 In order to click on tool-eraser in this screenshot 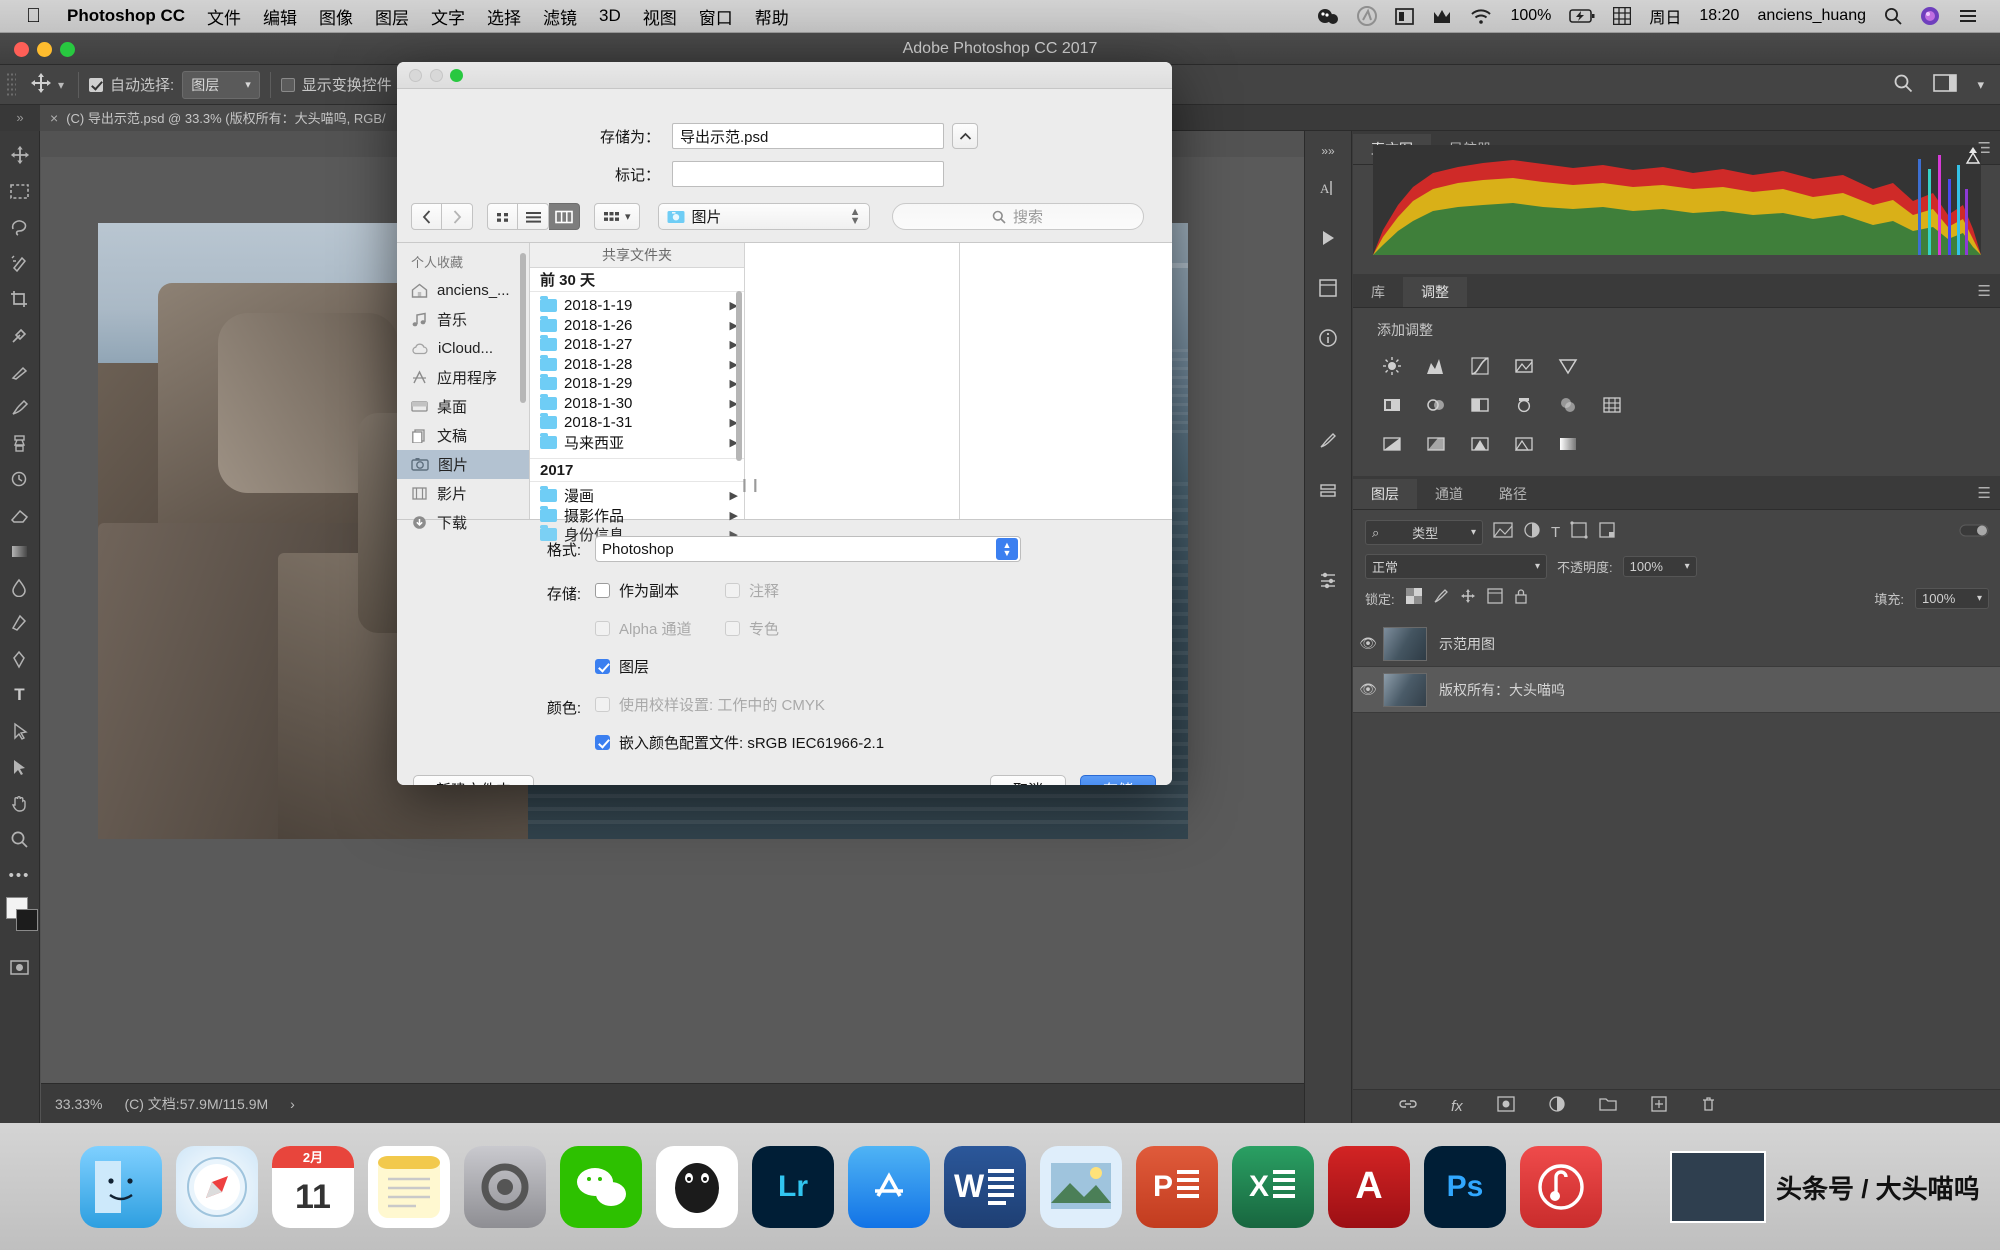, I will do `click(19, 515)`.